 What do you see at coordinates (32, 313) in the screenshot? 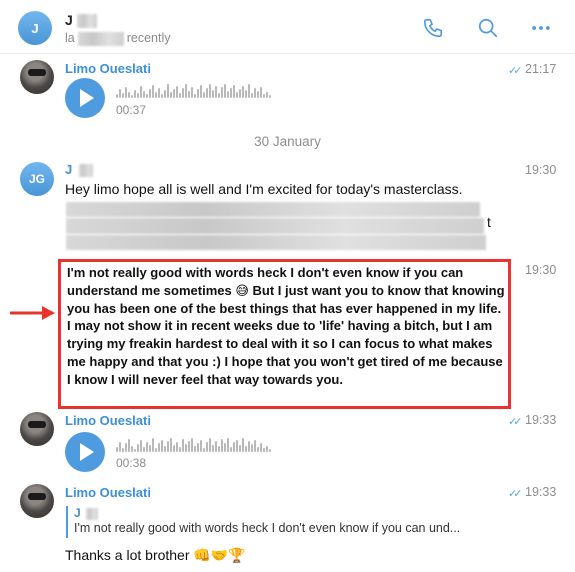
I see `arrow-annotation-icon` at bounding box center [32, 313].